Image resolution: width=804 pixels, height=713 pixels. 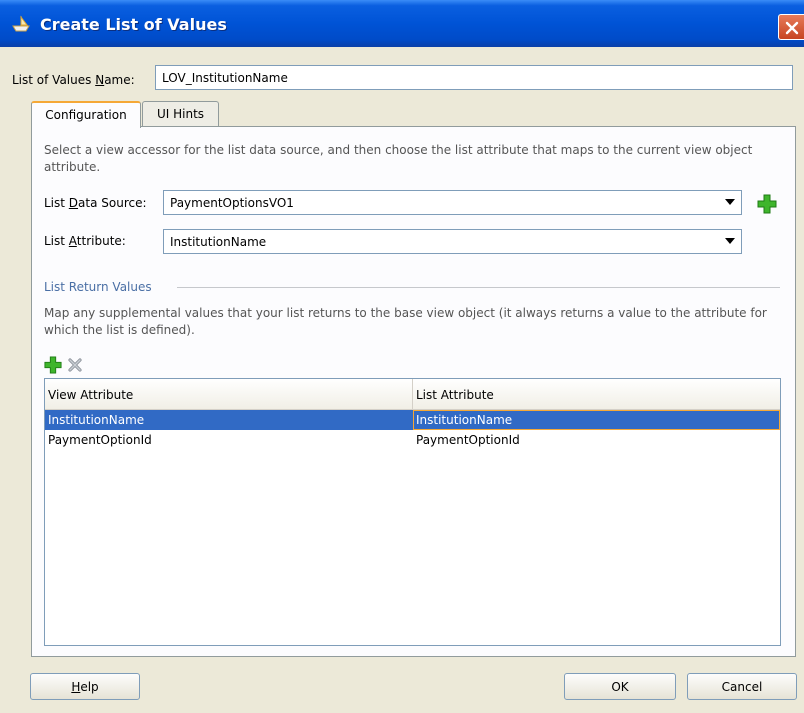 I want to click on table-row: InstitutionName InstitutionName, so click(x=412, y=420).